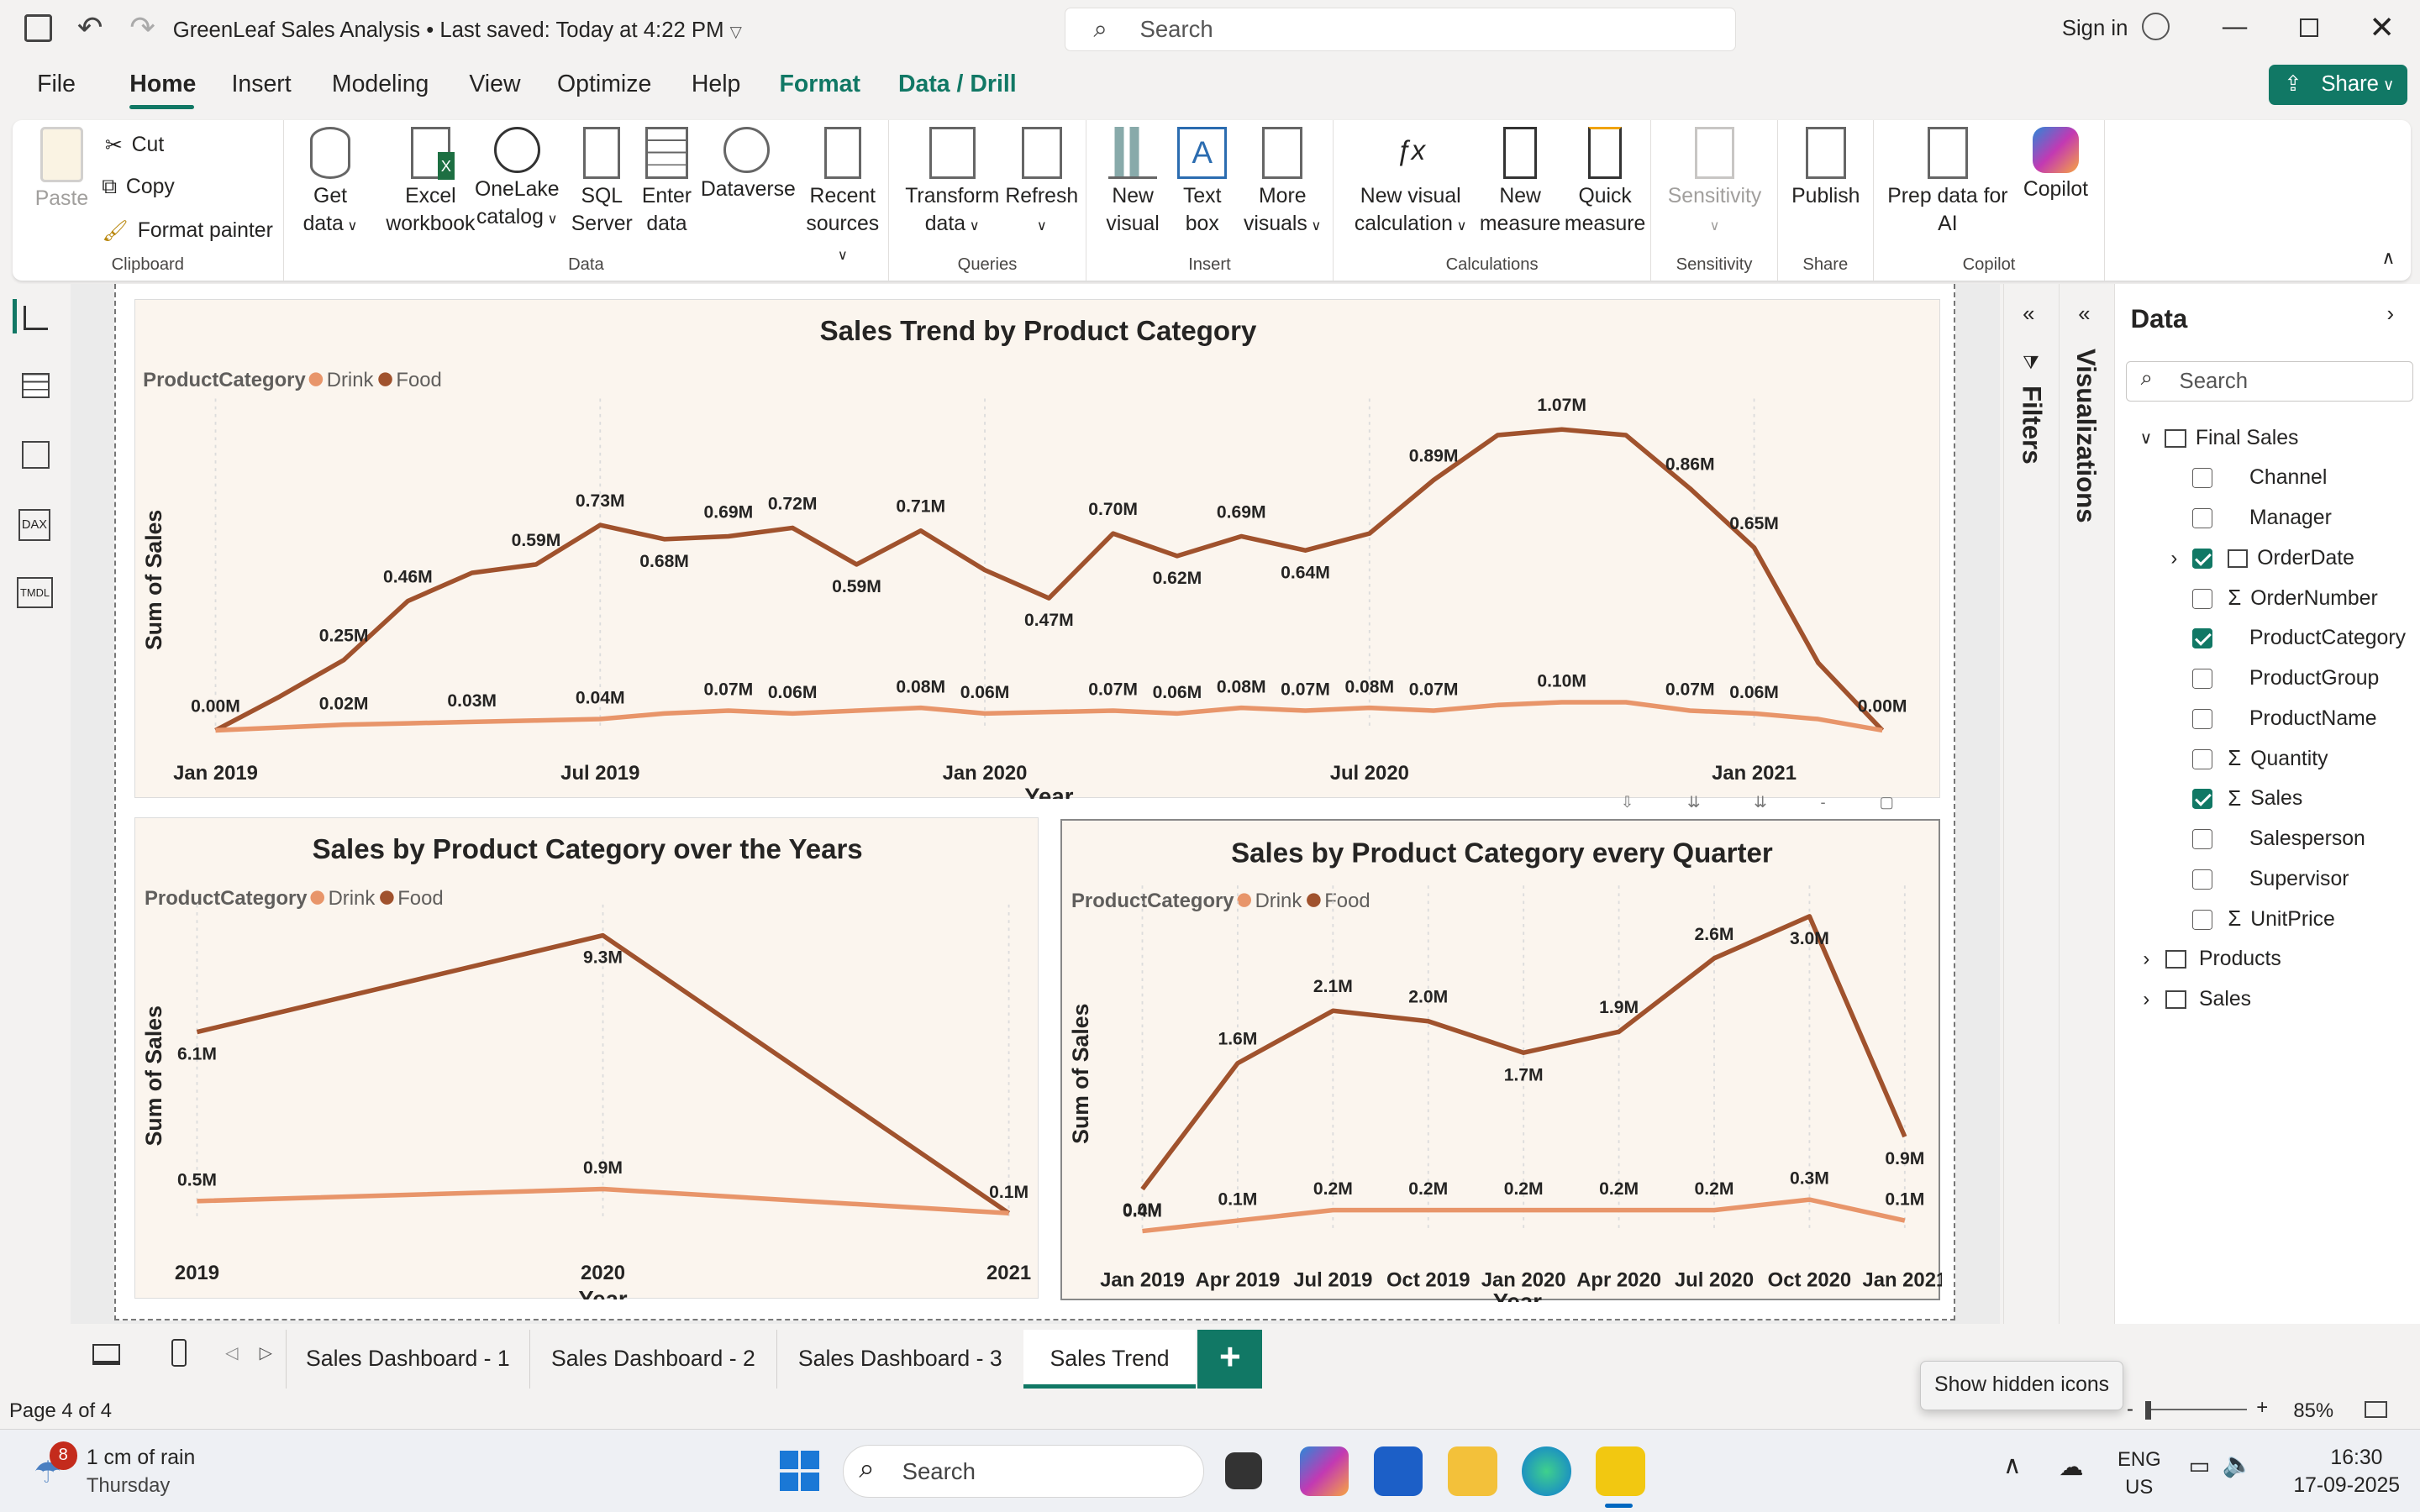 The height and width of the screenshot is (1512, 2420). Describe the element at coordinates (2197, 999) in the screenshot. I see `table-sales: › Sales` at that location.